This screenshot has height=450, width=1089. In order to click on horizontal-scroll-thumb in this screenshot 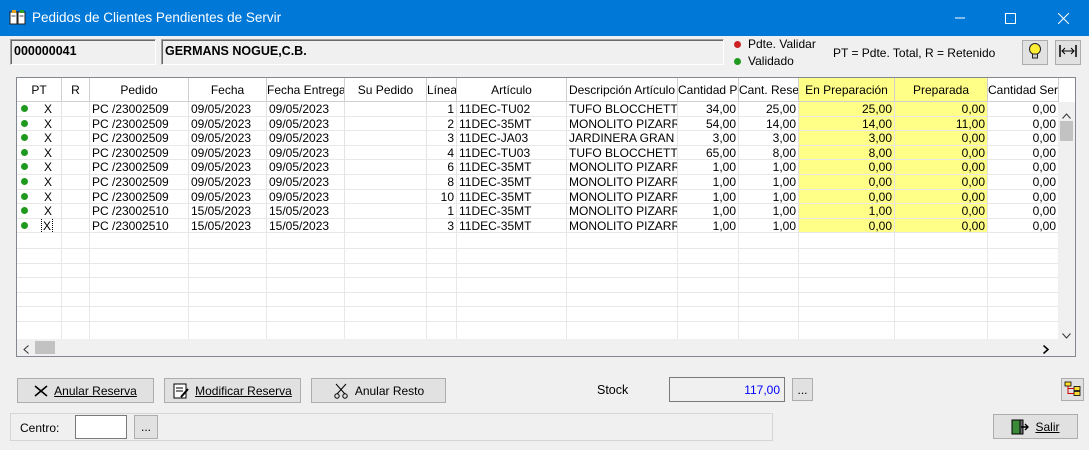, I will do `click(45, 347)`.